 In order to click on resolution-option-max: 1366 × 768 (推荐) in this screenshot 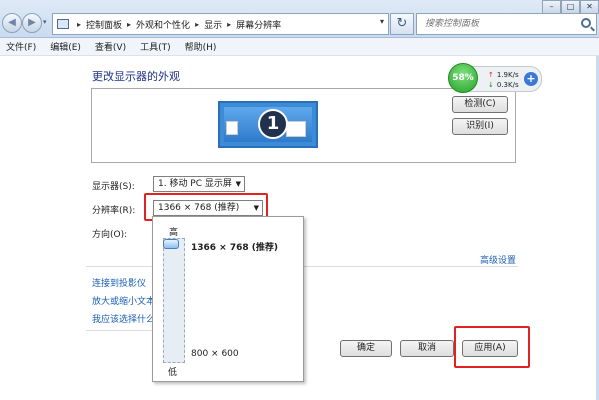, I will do `click(234, 246)`.